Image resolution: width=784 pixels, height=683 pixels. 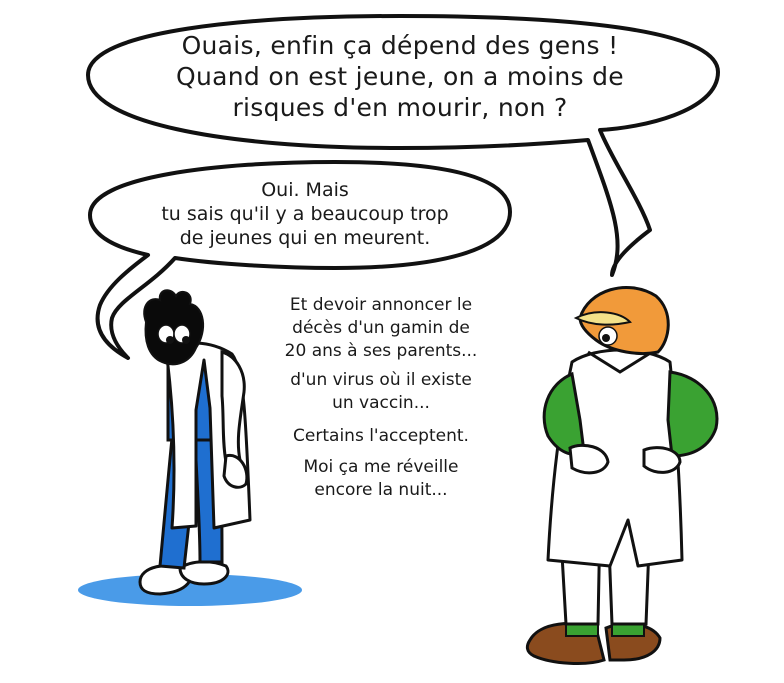 I want to click on narration-line: Moi ça me réveille, so click(x=381, y=467).